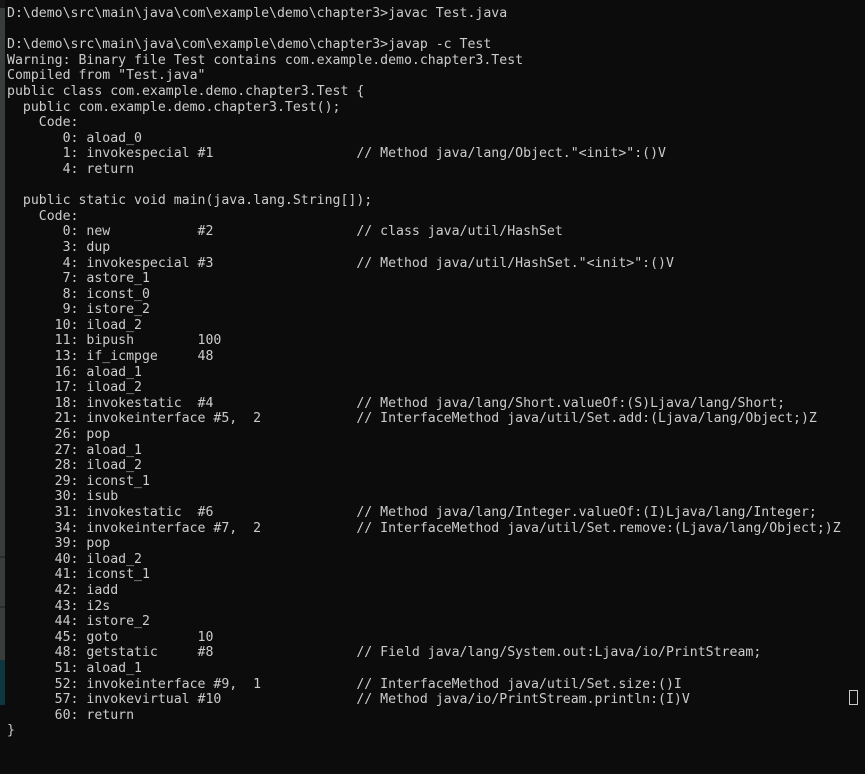 The image size is (865, 774). I want to click on text-cursor, so click(853, 697).